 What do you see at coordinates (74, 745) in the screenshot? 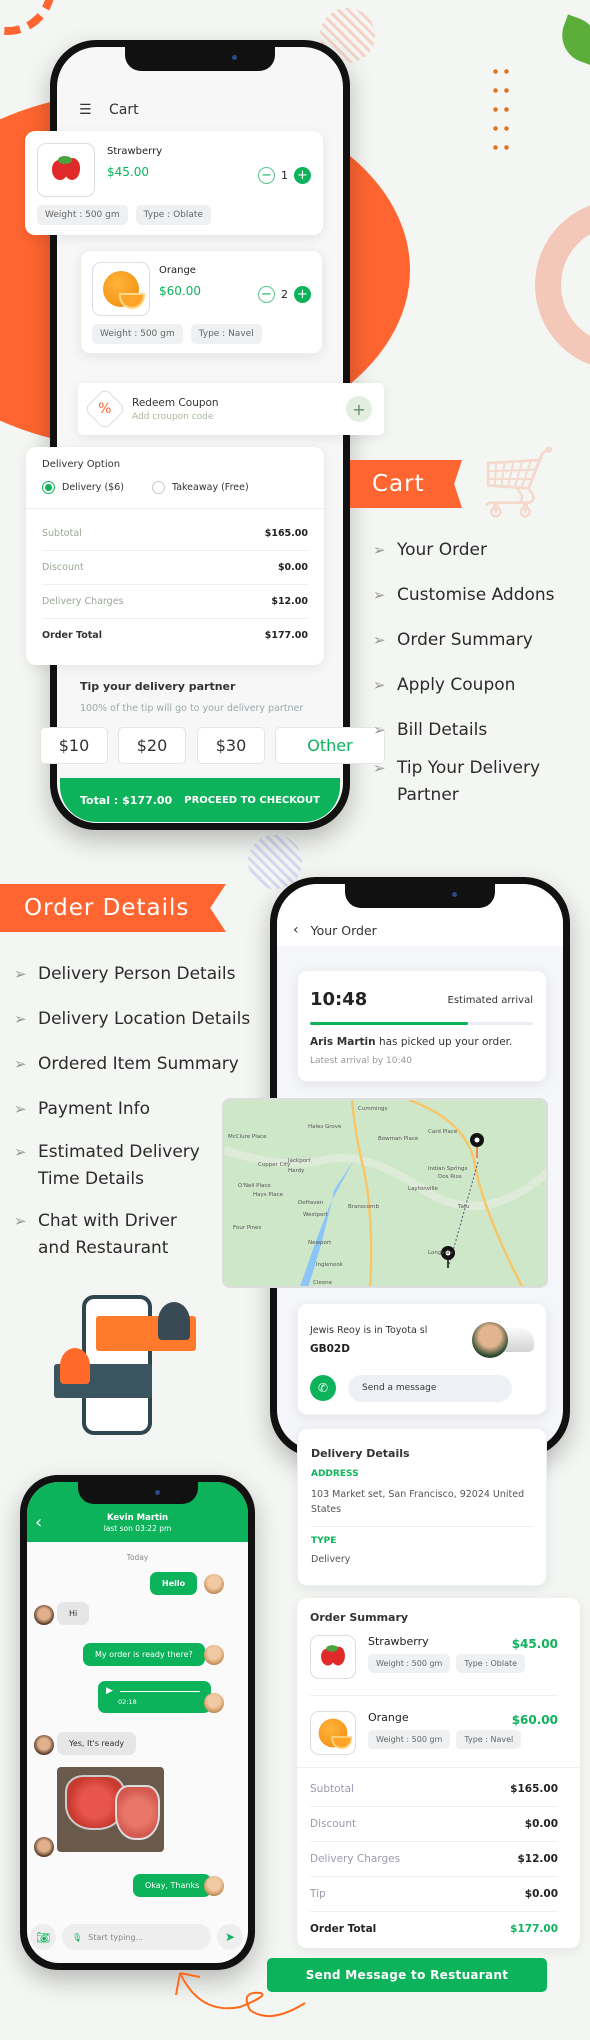
I see `tip-option-10: $10` at bounding box center [74, 745].